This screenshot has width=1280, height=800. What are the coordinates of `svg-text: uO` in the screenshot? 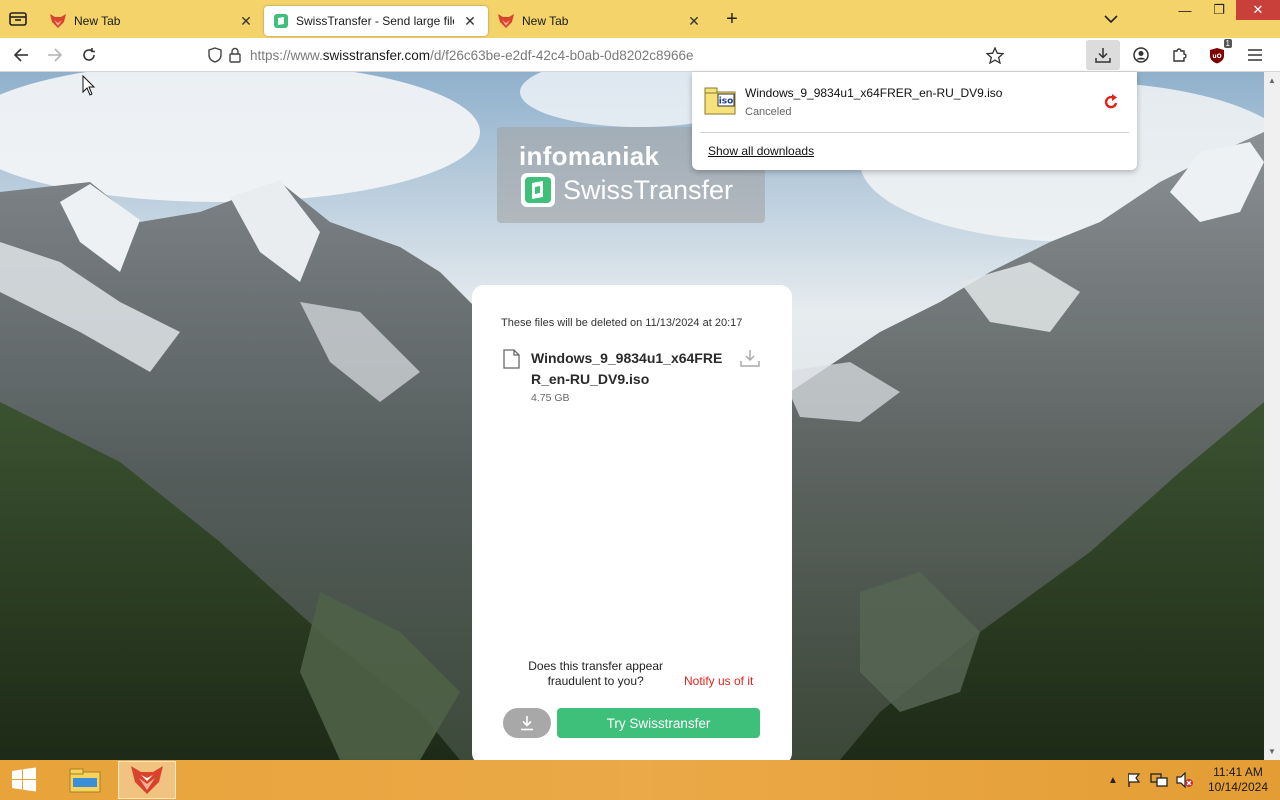 It's located at (1216, 56).